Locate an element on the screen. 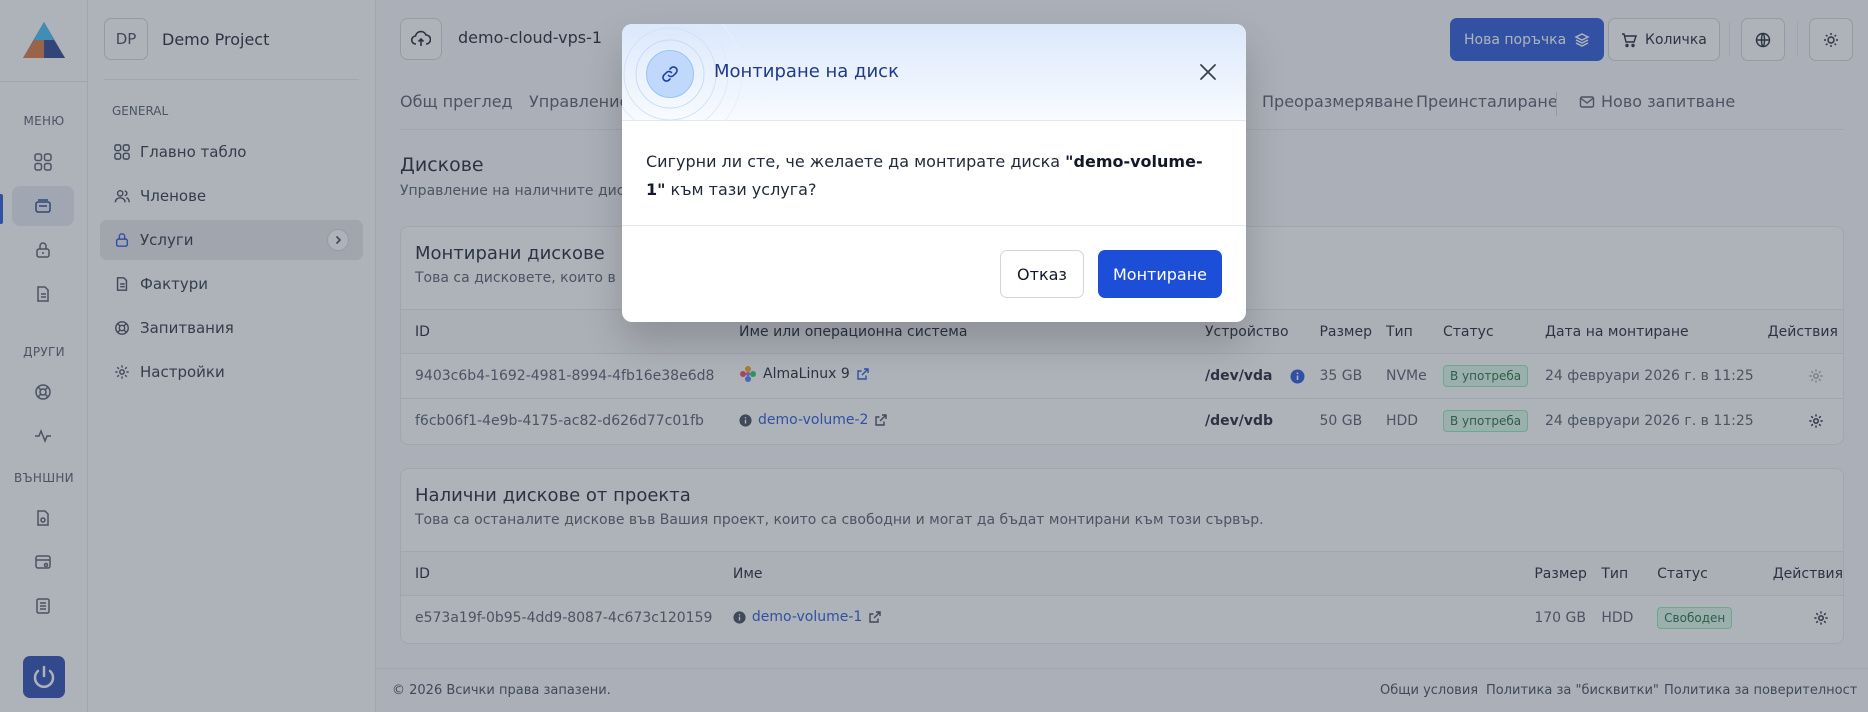 This screenshot has height=712, width=1868. cancel-button: Отказ is located at coordinates (1042, 274).